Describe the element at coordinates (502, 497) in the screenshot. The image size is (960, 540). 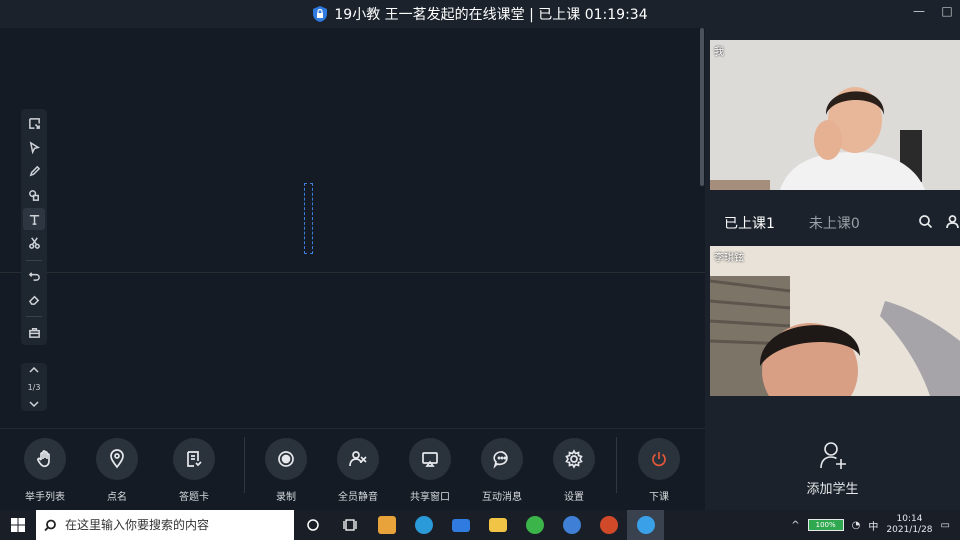
I see `messages-label: 互动消息` at that location.